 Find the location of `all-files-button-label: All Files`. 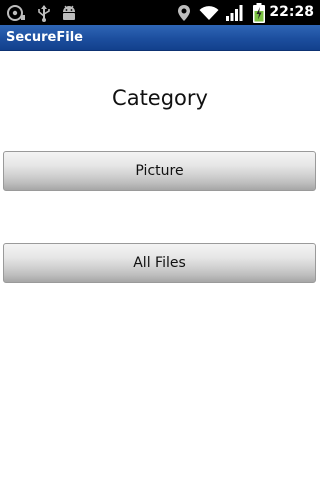

all-files-button-label: All Files is located at coordinates (159, 263).